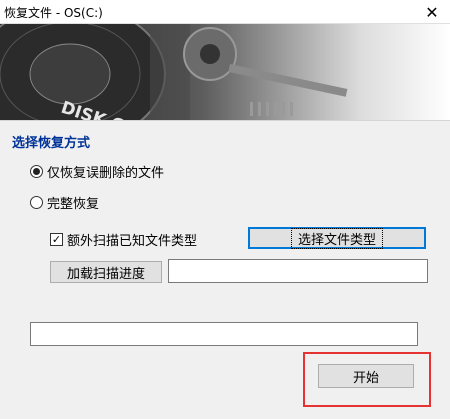  Describe the element at coordinates (53, 13) in the screenshot. I see `window-title: 恢复文件 - OS(C:)` at that location.